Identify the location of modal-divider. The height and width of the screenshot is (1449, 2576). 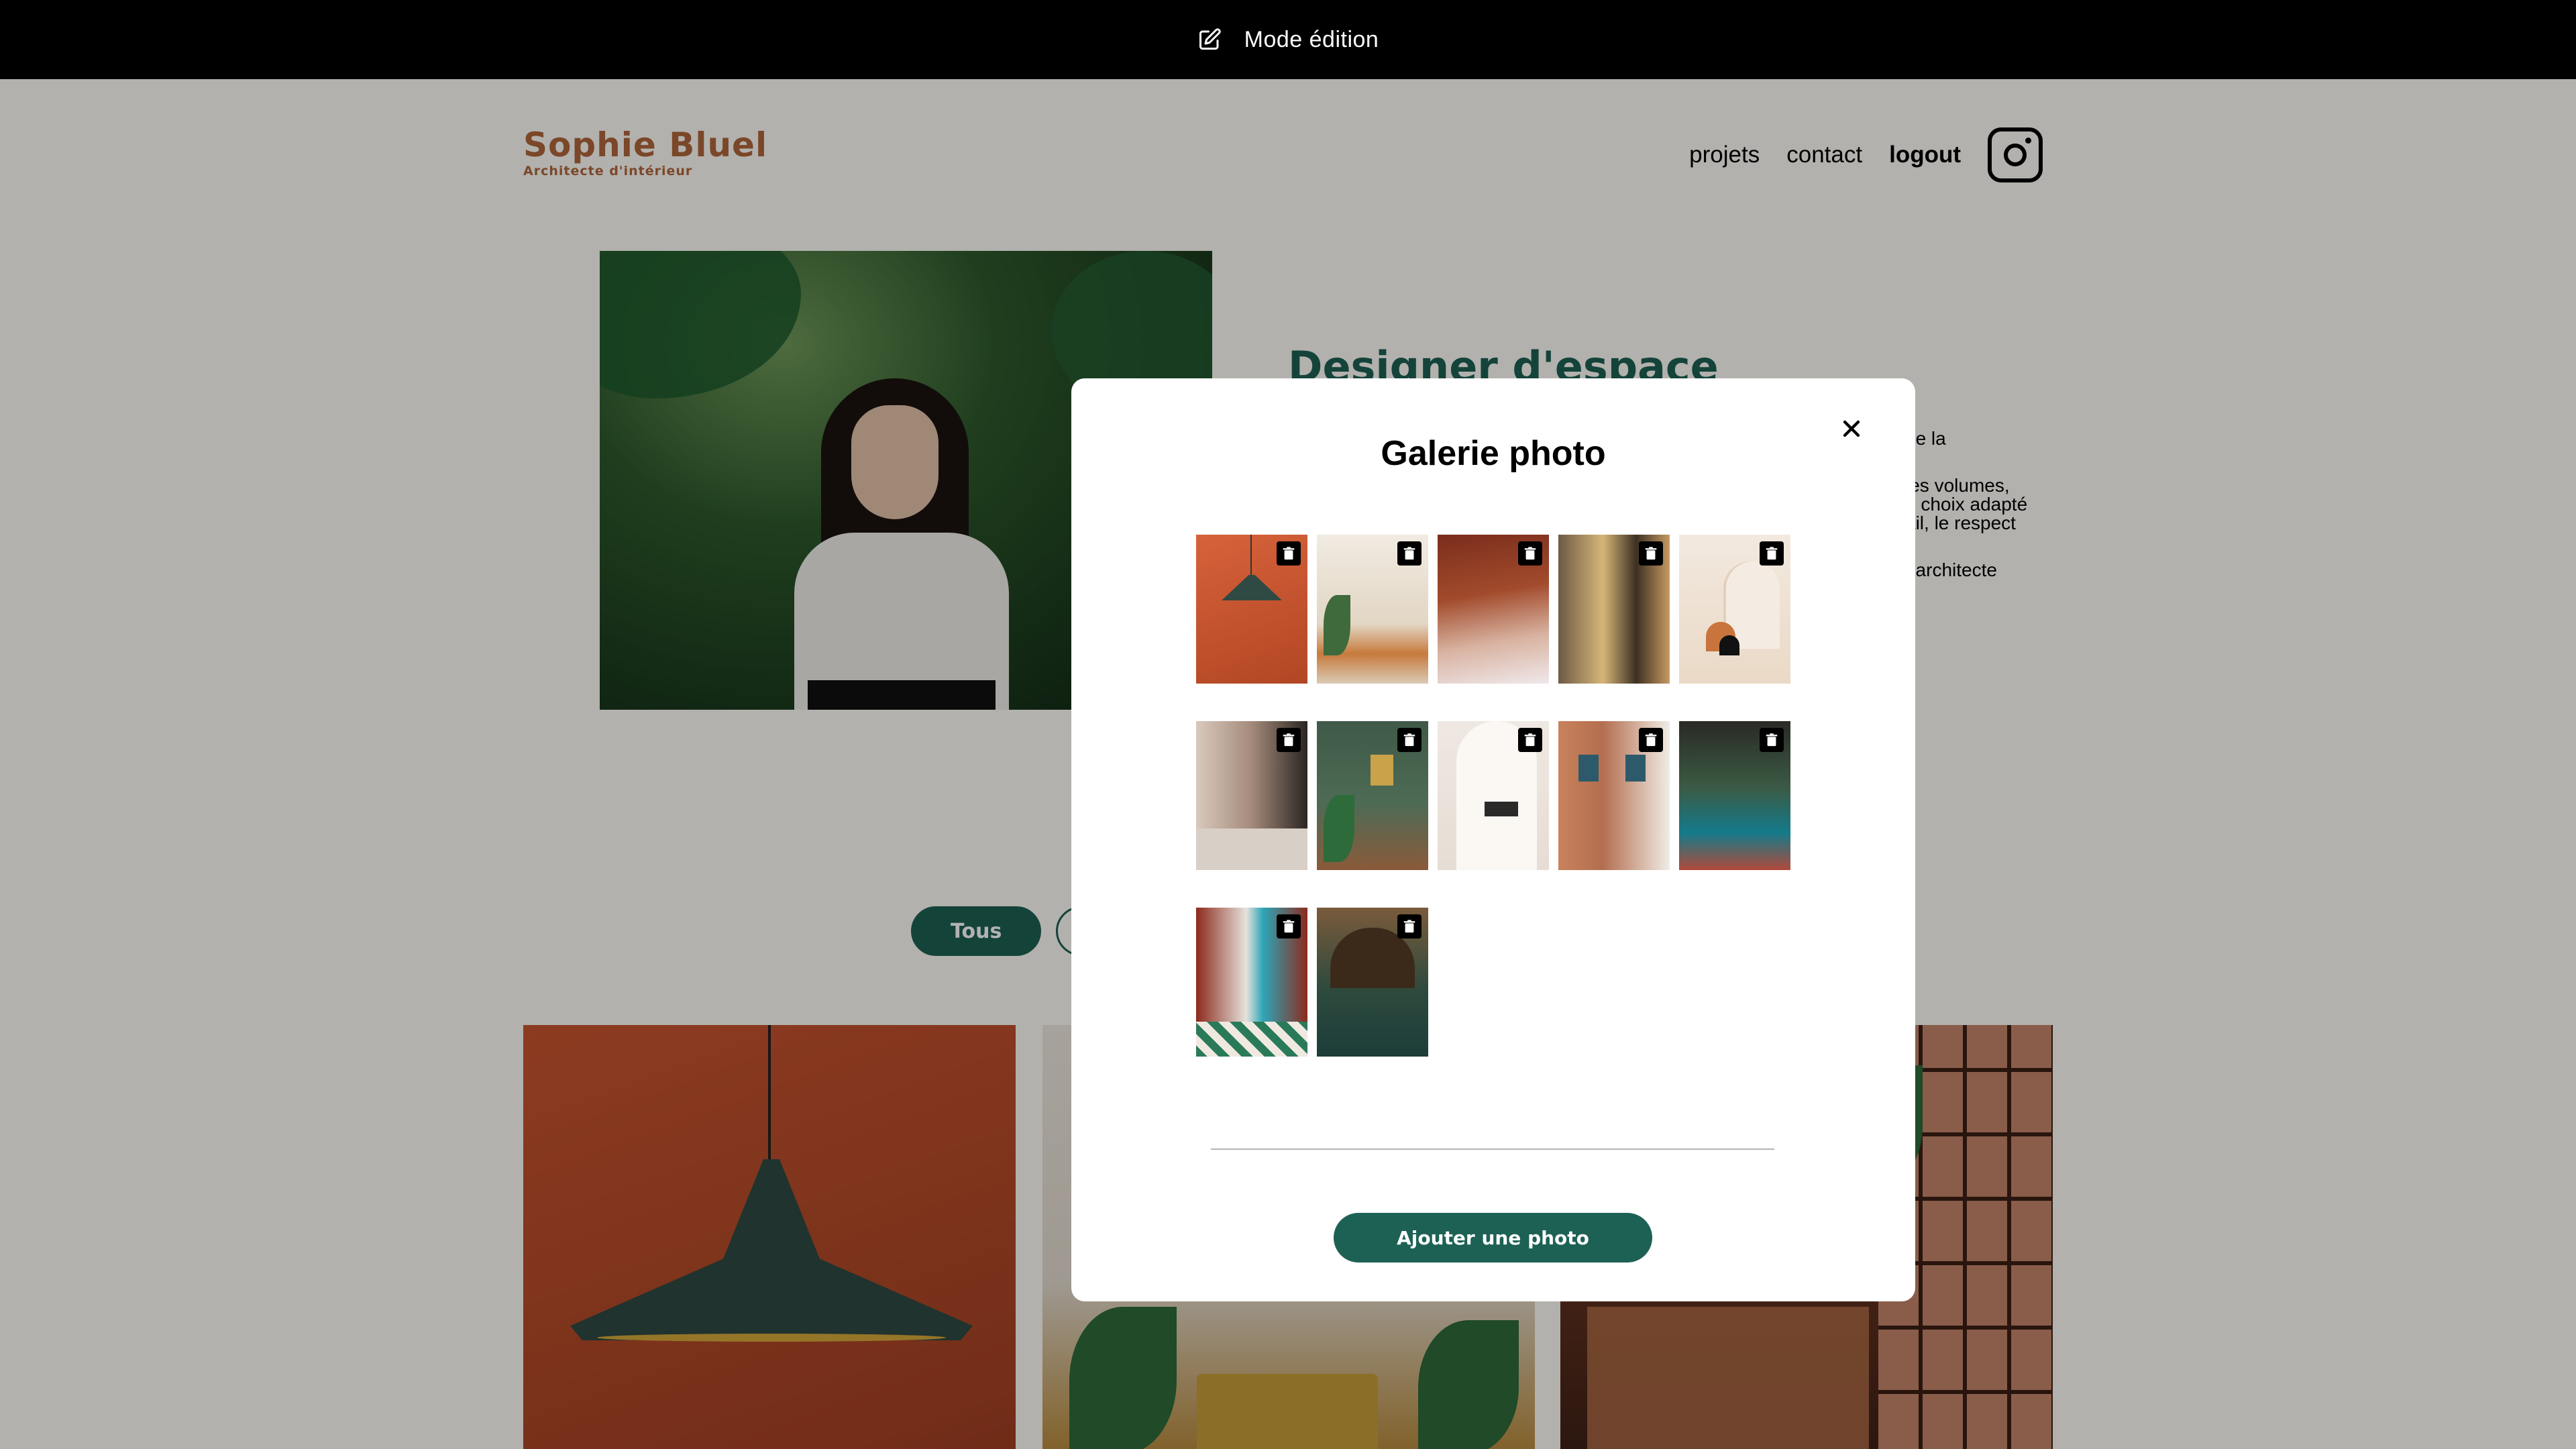
(1492, 1149).